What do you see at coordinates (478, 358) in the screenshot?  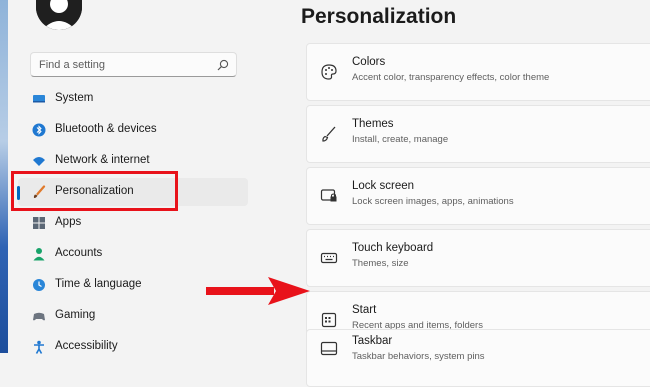 I see `card-taskbar: Taskbar Taskbar behaviors, system pins` at bounding box center [478, 358].